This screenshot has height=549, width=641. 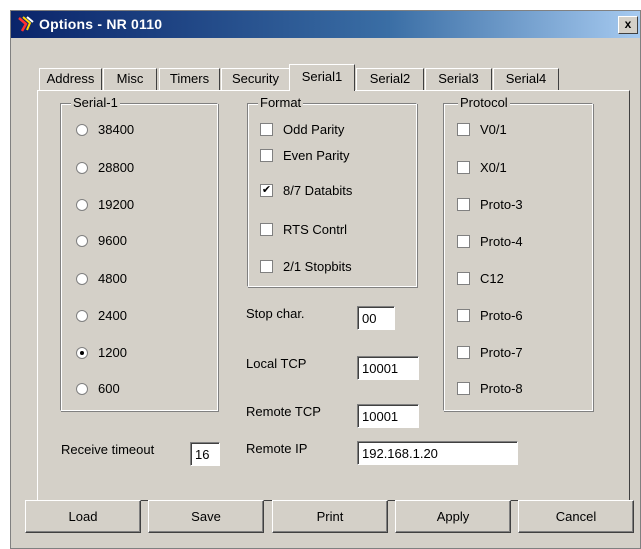 I want to click on baud-option-4800: 4800, so click(x=101, y=278).